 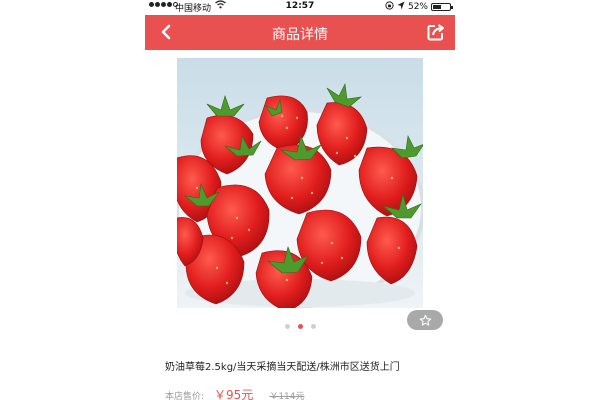 What do you see at coordinates (300, 326) in the screenshot?
I see `carousel-dot-active` at bounding box center [300, 326].